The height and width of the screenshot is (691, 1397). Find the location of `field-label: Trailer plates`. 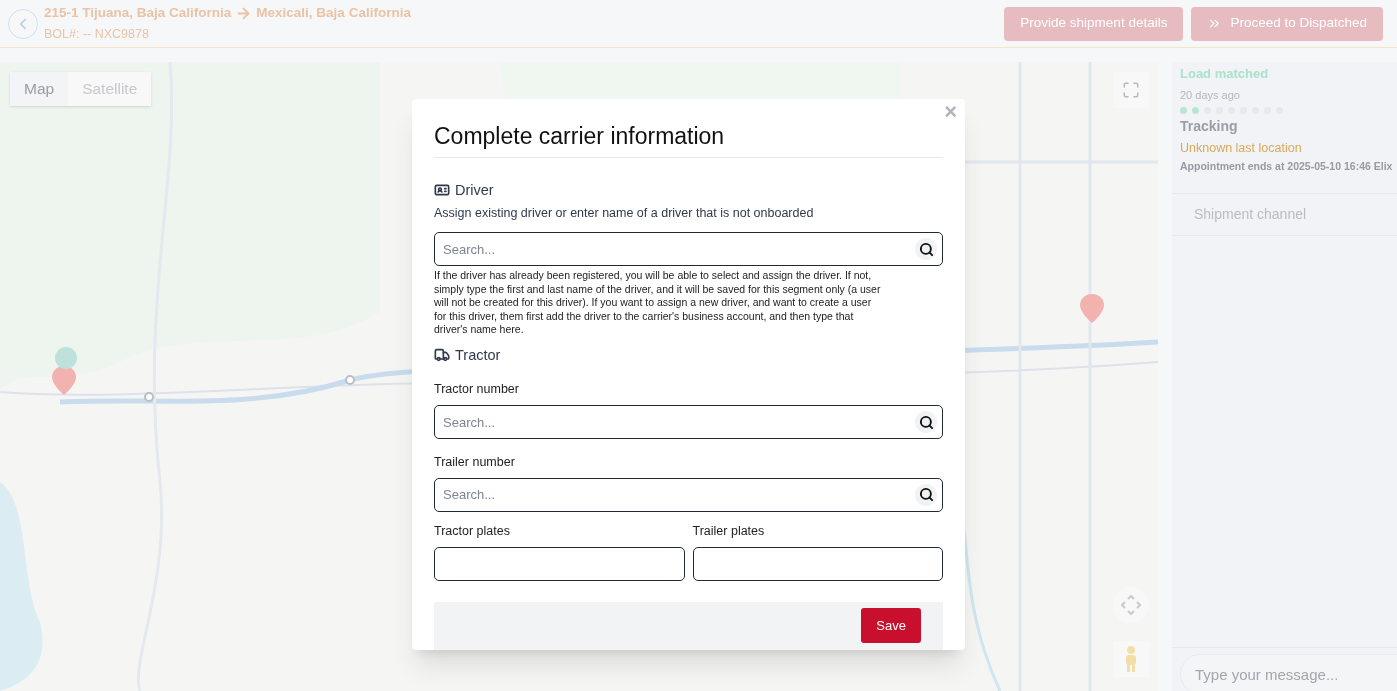

field-label: Trailer plates is located at coordinates (729, 531).